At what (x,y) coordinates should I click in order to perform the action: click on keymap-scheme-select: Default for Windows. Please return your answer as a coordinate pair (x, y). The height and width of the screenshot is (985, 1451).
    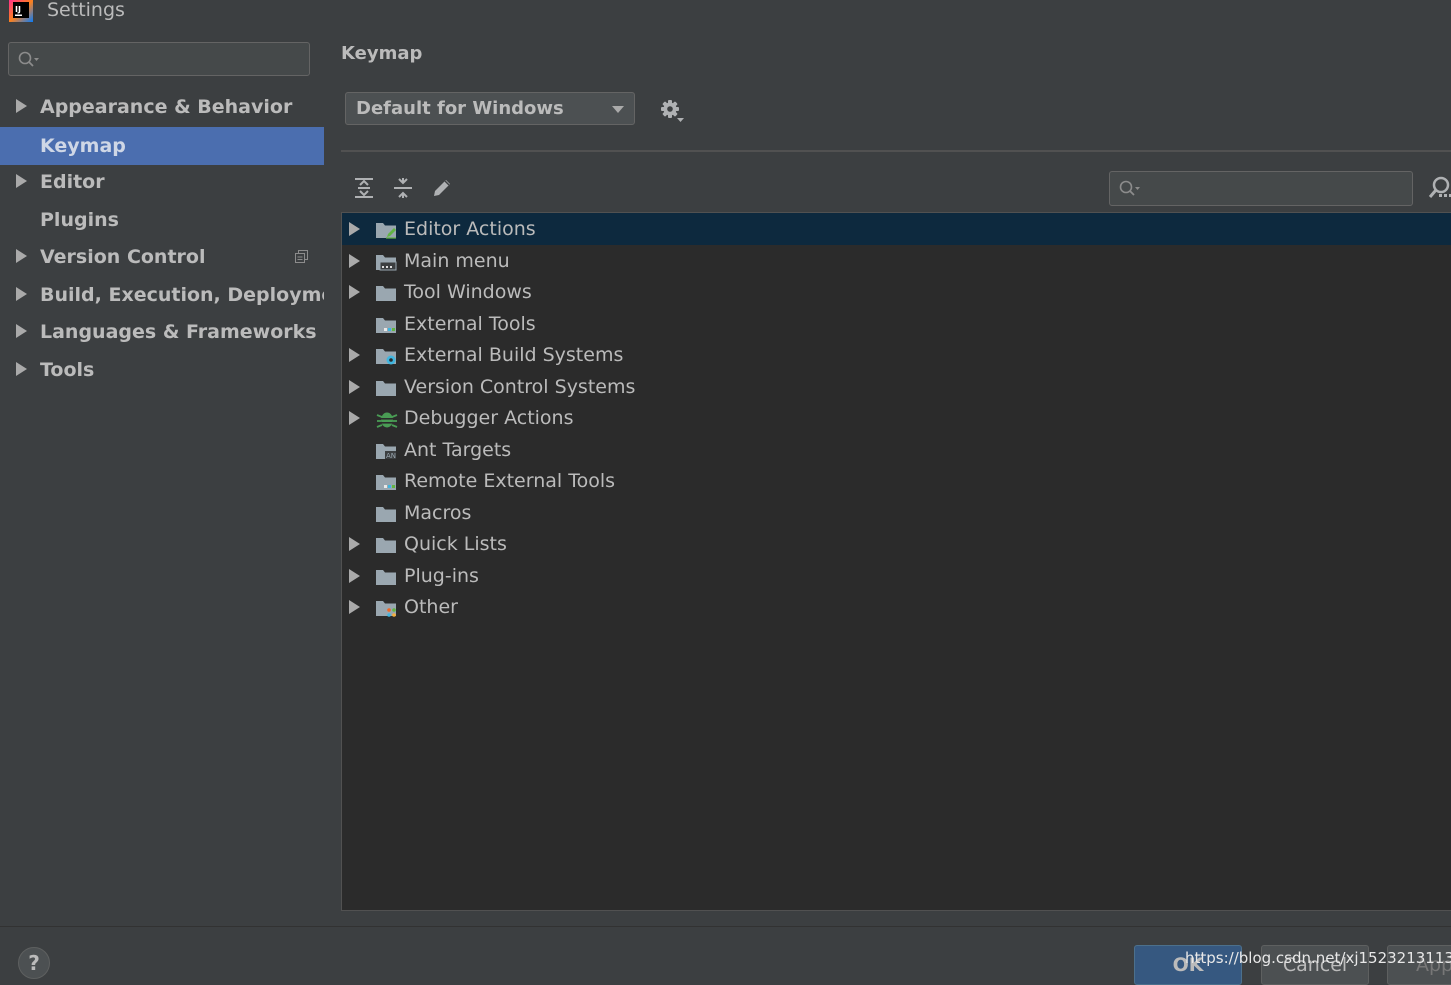
    Looking at the image, I should click on (490, 108).